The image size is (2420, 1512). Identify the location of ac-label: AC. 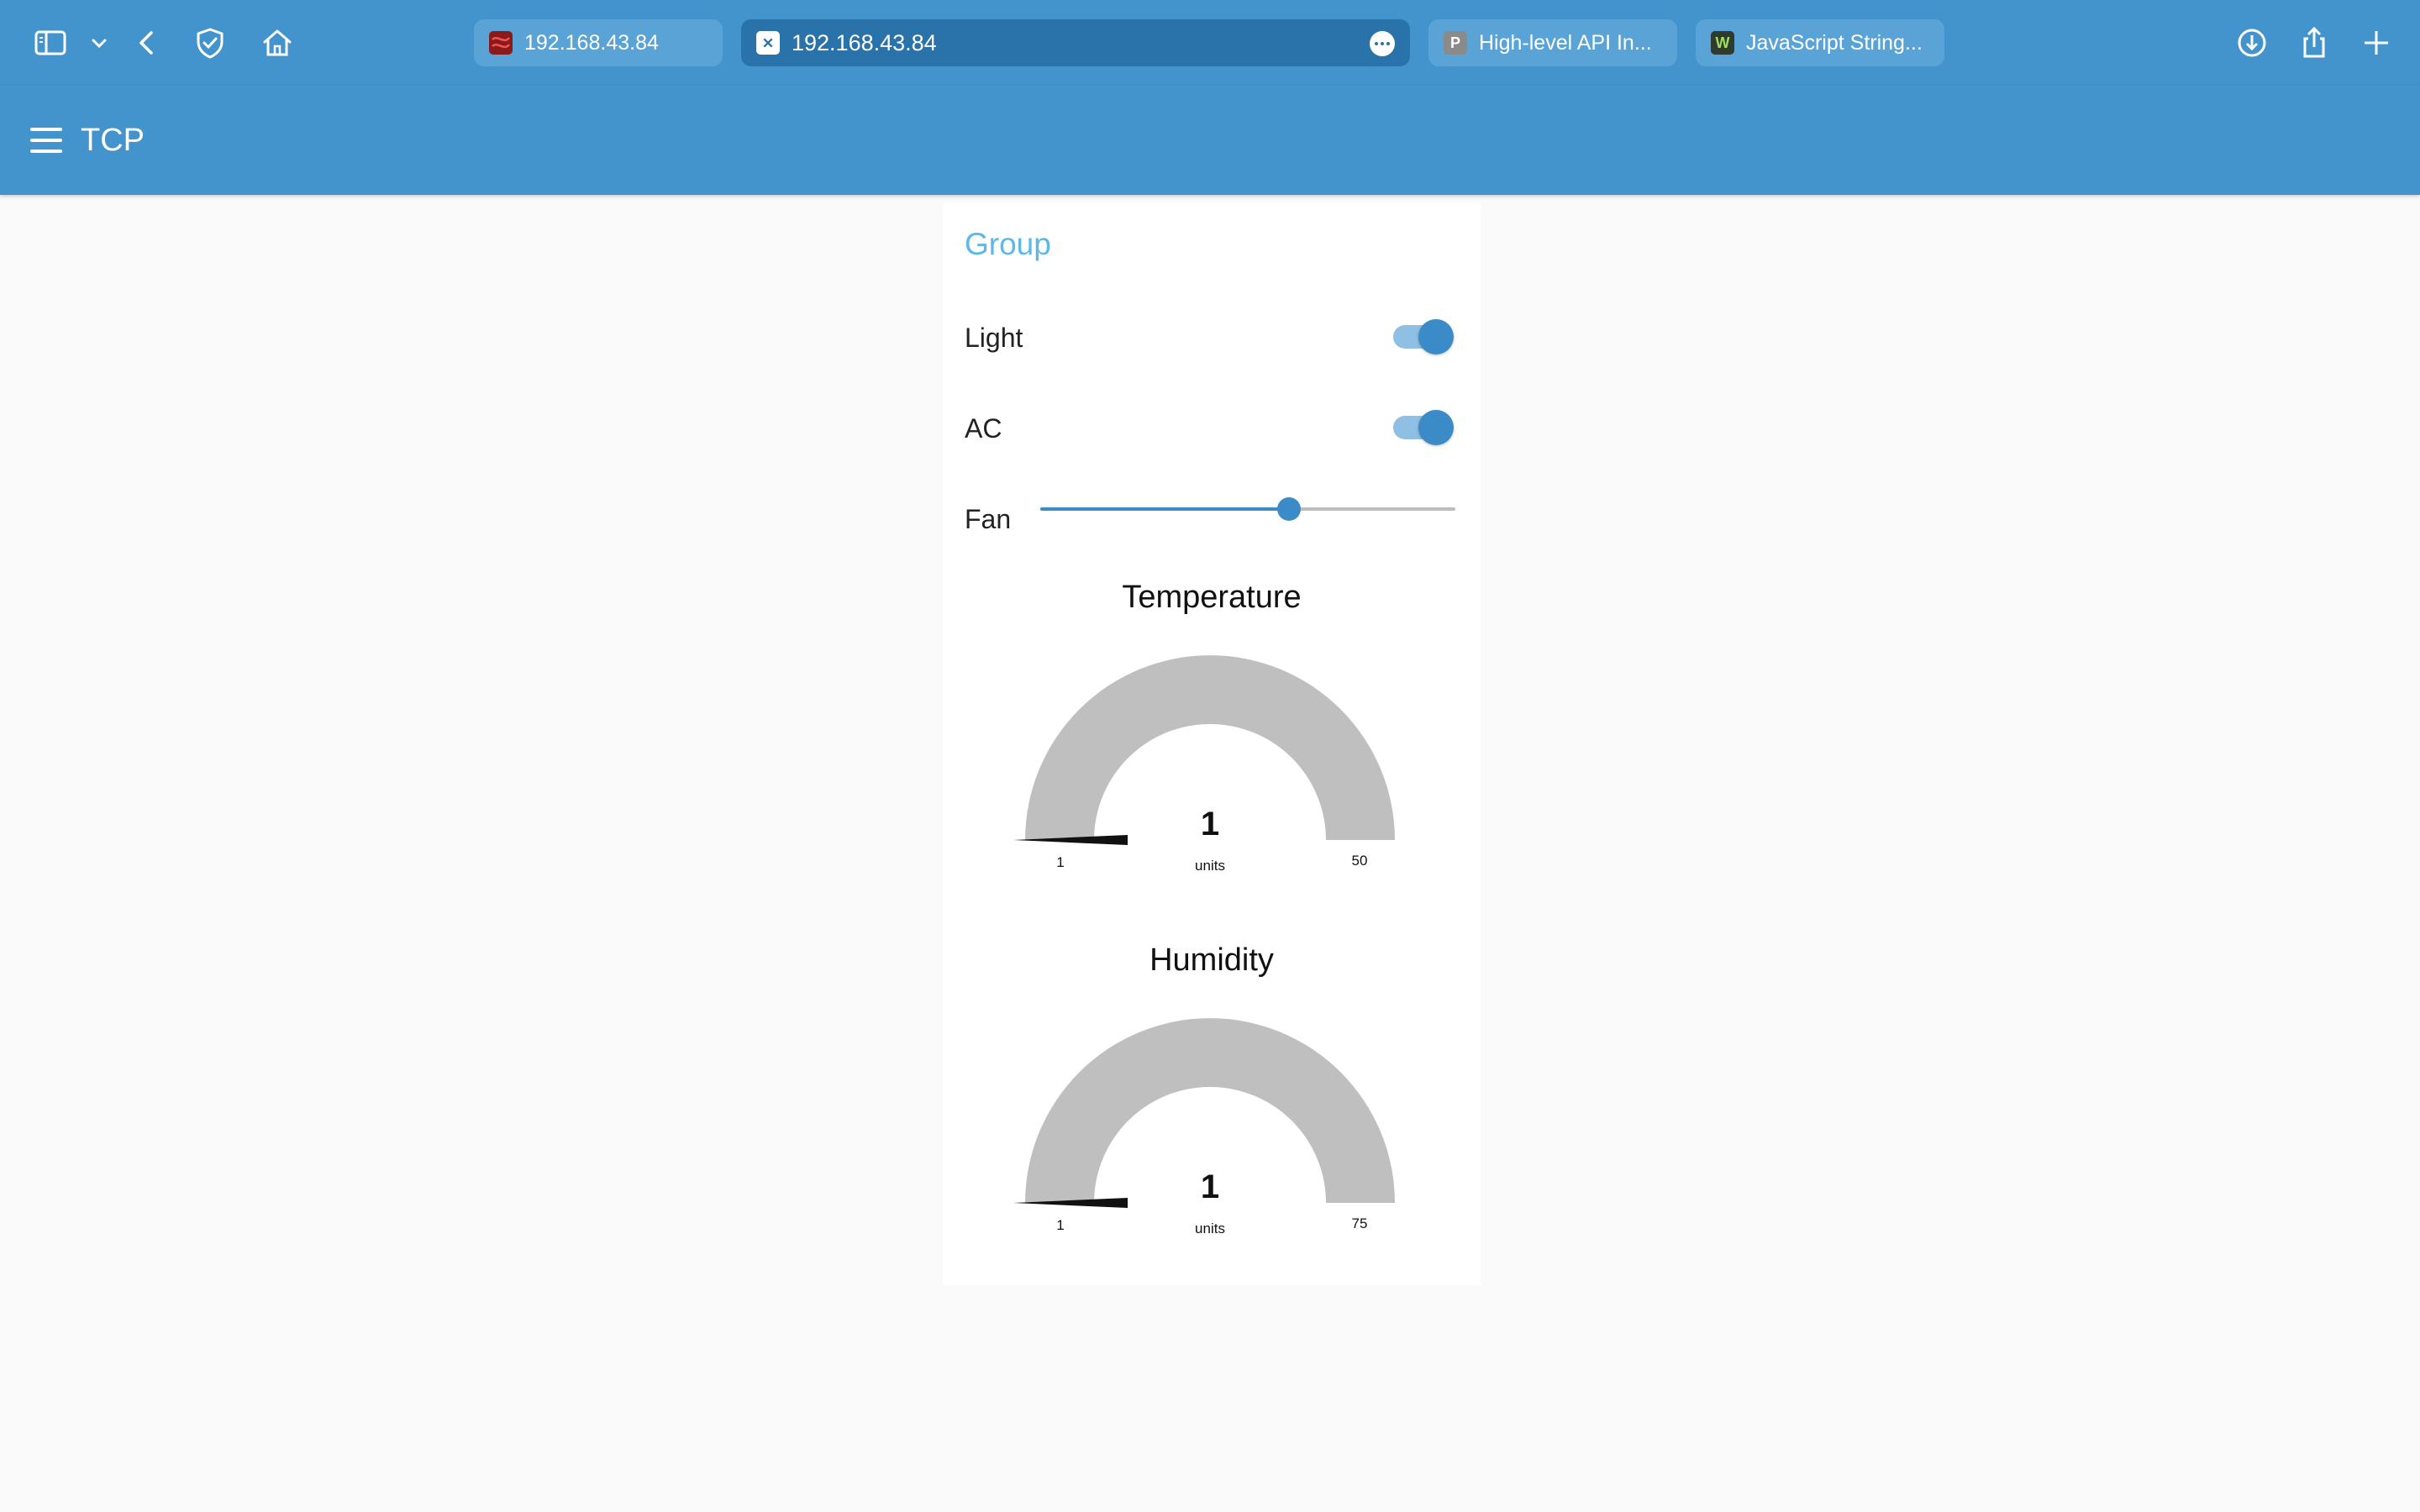
(984, 428).